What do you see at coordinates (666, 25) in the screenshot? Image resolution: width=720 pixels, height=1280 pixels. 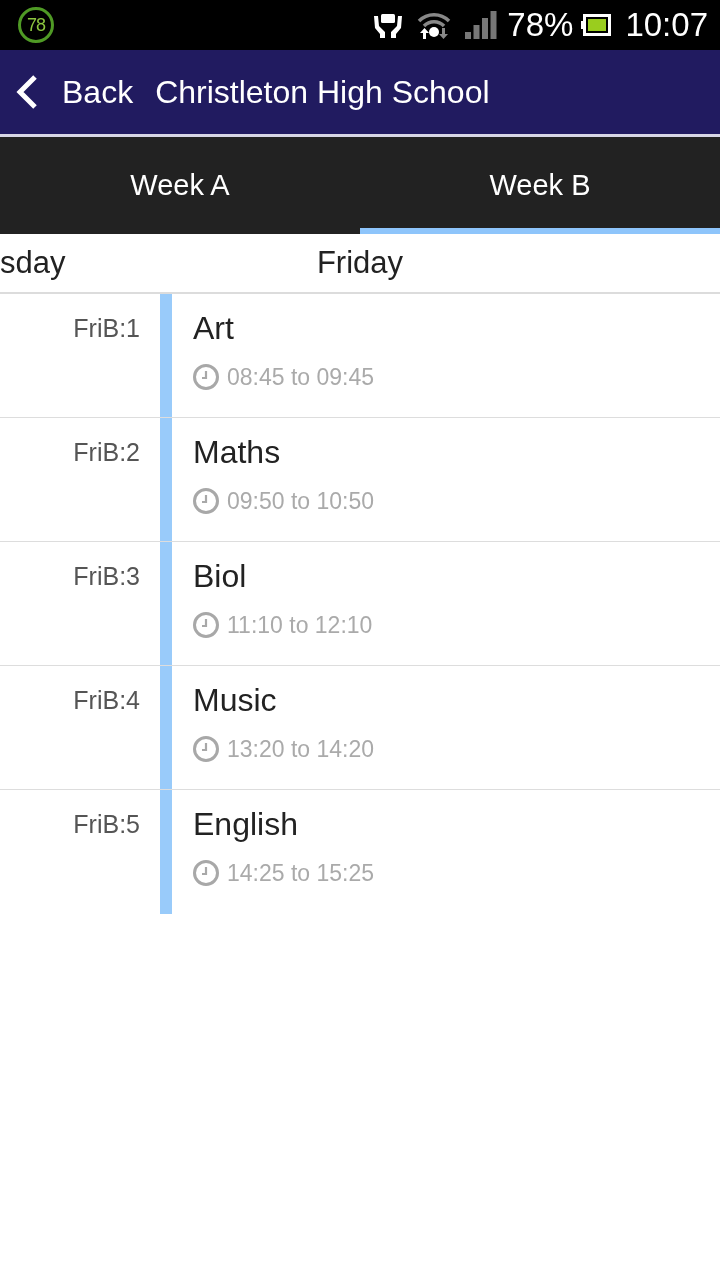 I see `clock-time: 10:07` at bounding box center [666, 25].